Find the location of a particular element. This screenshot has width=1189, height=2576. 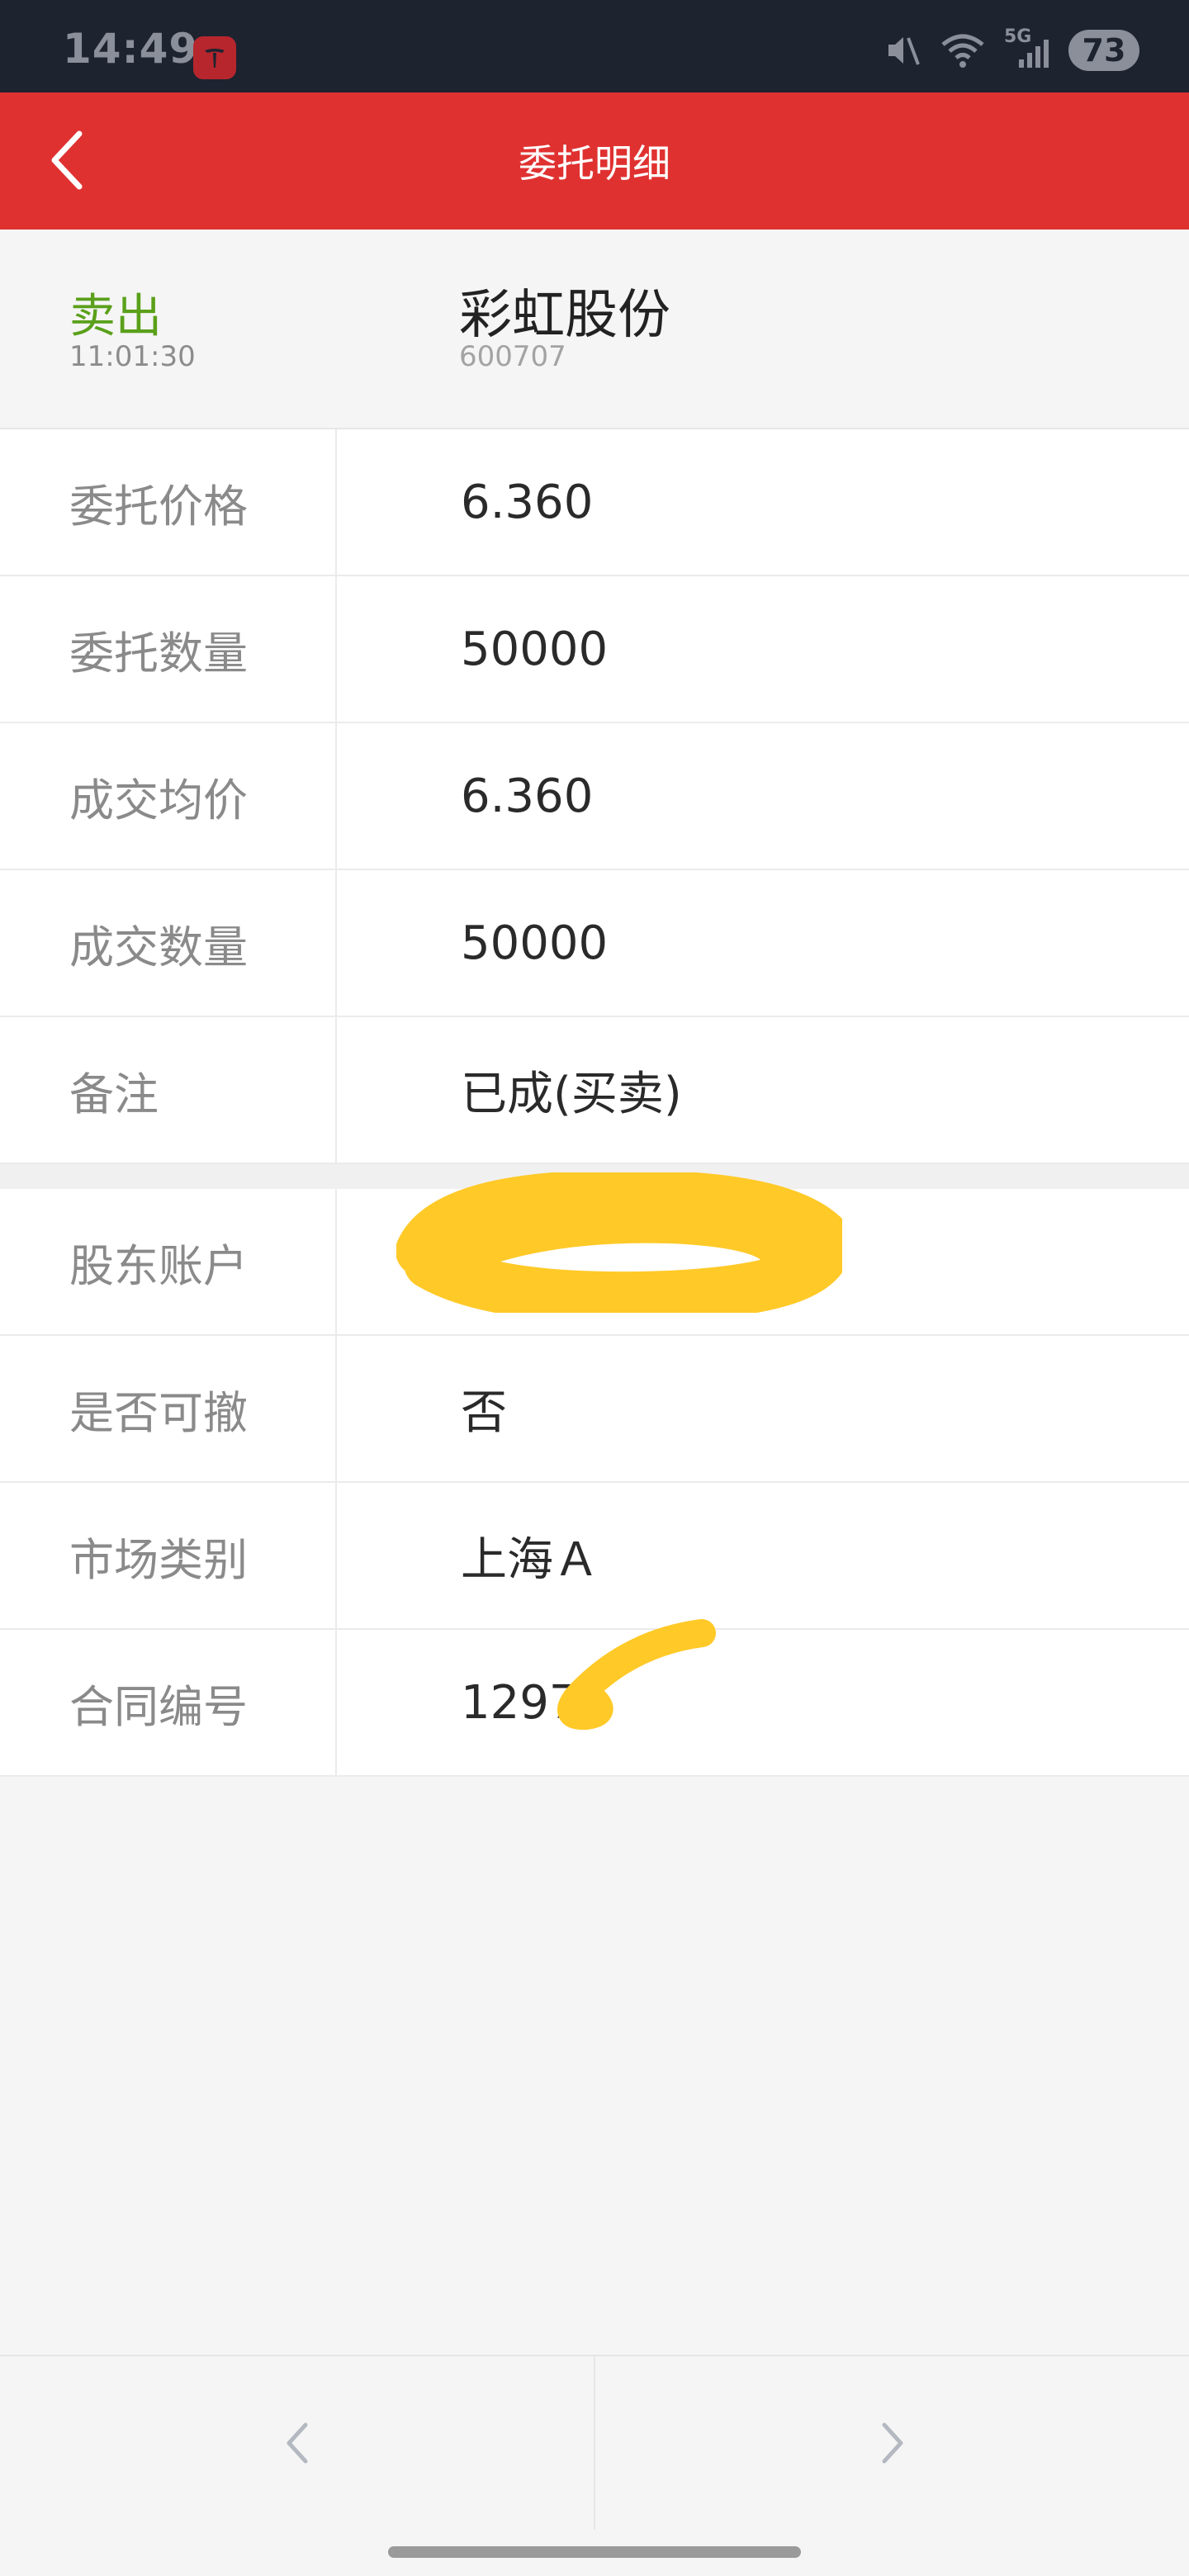

order-summary: 卖出 11:01:30 彩虹股份 600707 is located at coordinates (594, 329).